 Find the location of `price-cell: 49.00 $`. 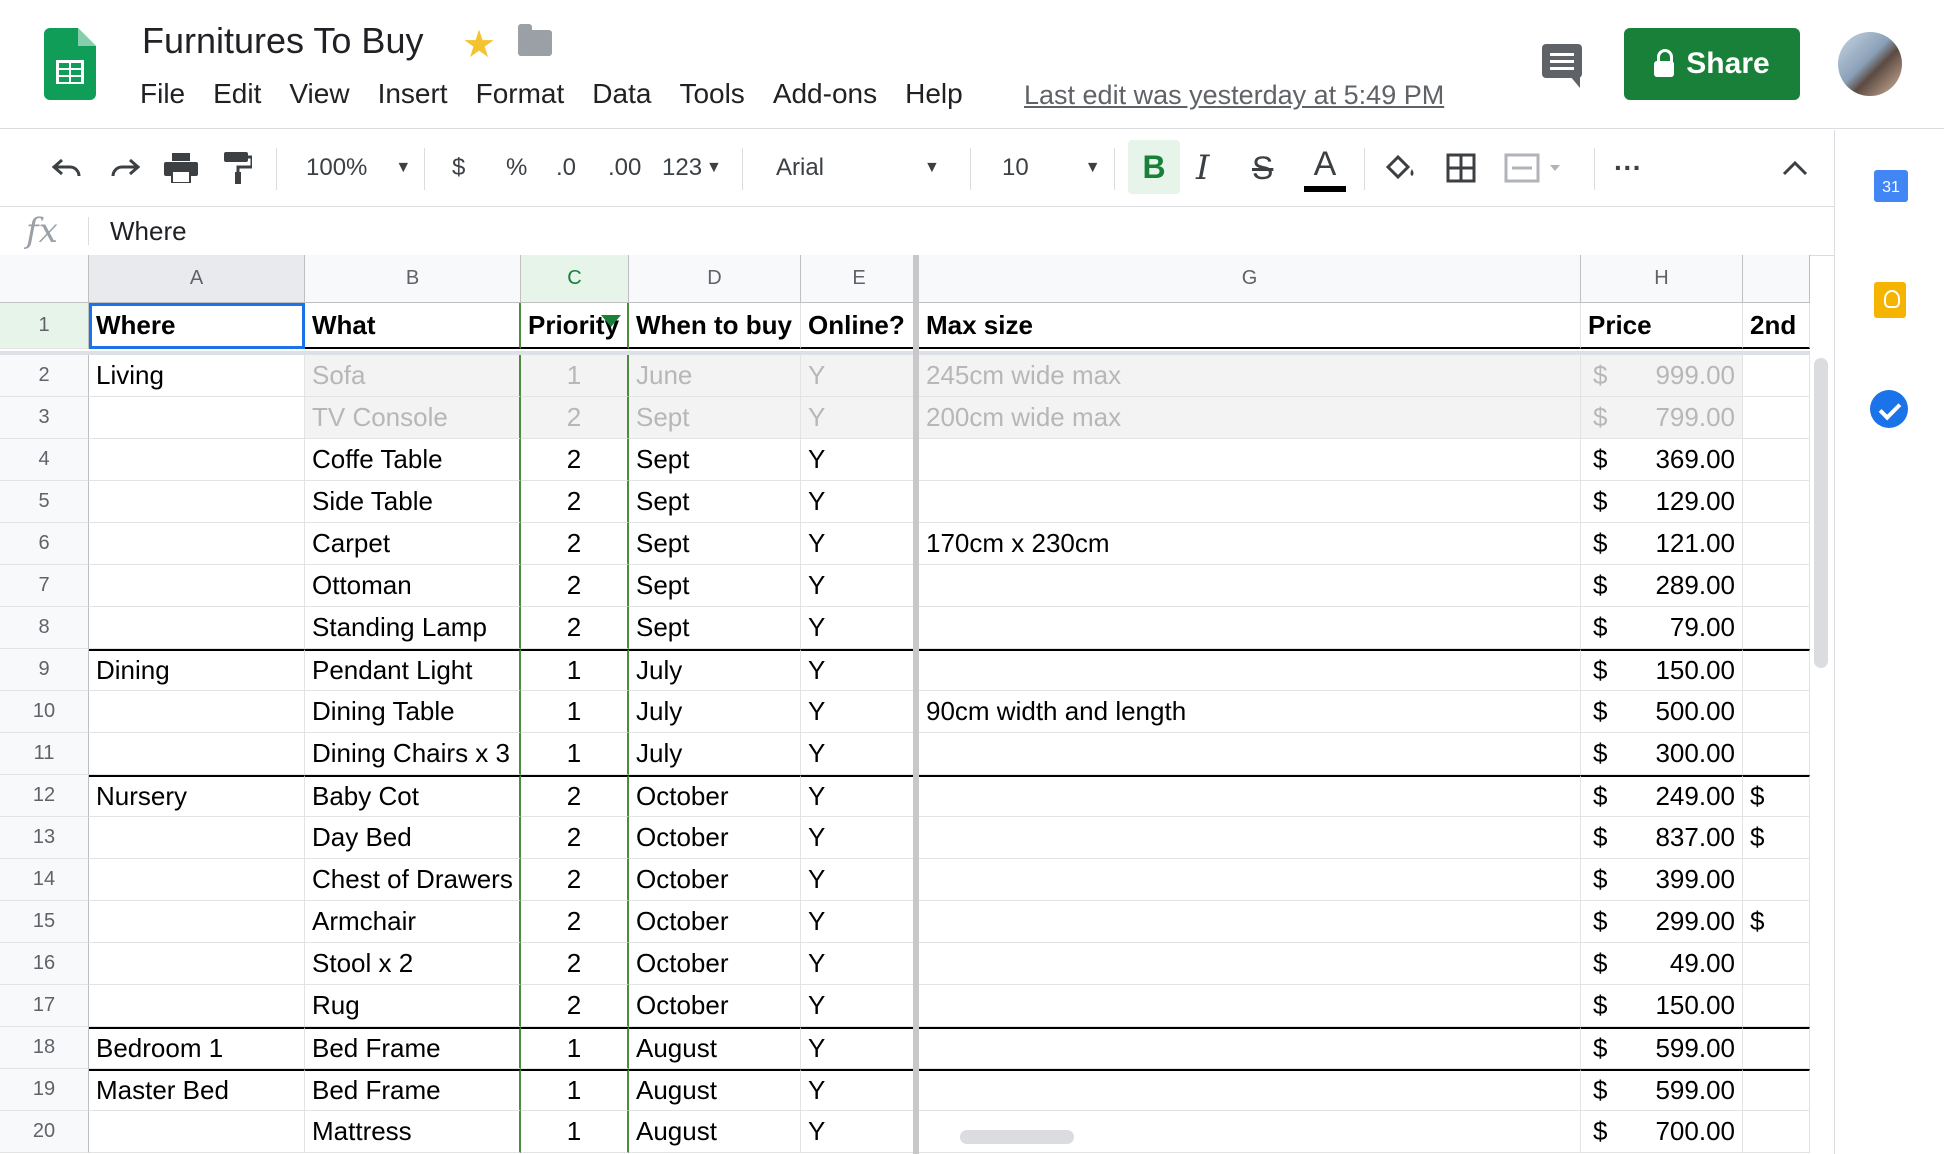

price-cell: 49.00 $ is located at coordinates (1662, 964).